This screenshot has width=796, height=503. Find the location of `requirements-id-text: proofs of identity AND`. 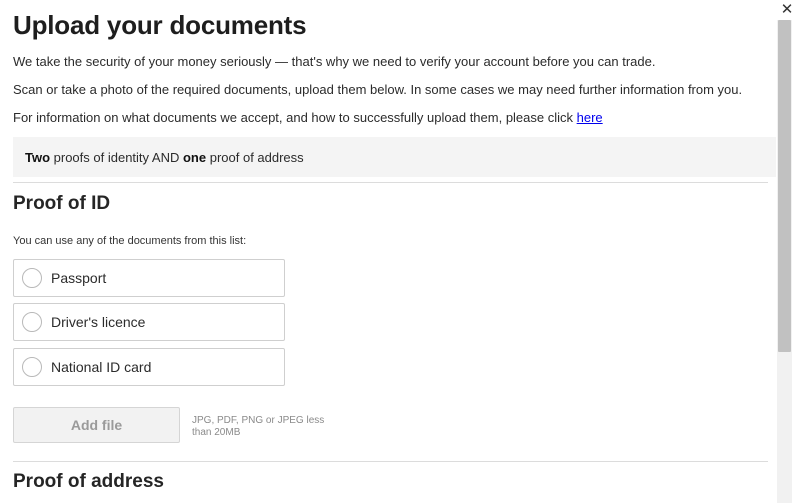

requirements-id-text: proofs of identity AND is located at coordinates (116, 157).